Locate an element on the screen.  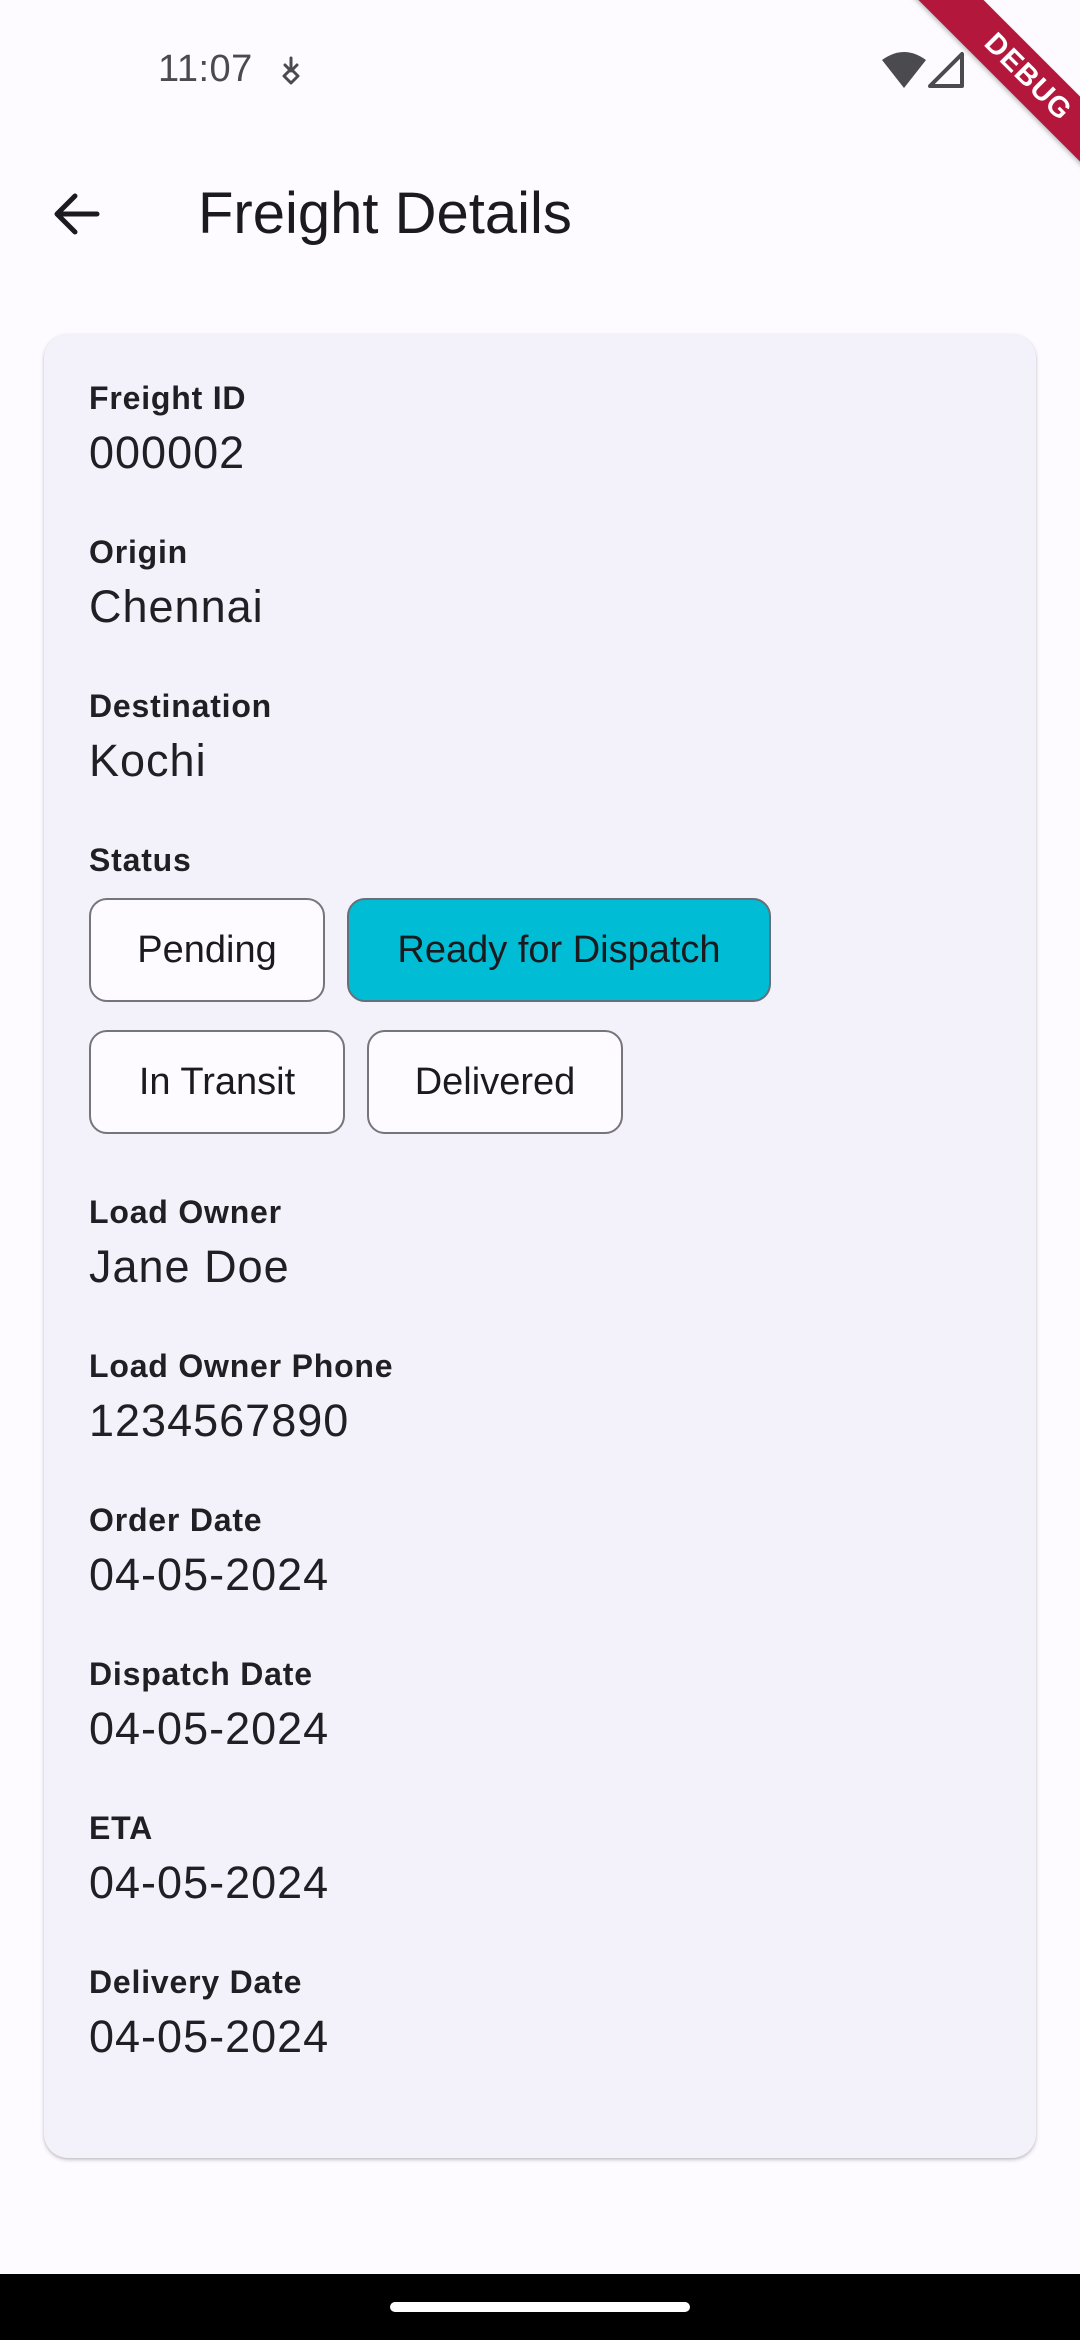
eta-field: ETA 04-05-2024 is located at coordinates (209, 1859).